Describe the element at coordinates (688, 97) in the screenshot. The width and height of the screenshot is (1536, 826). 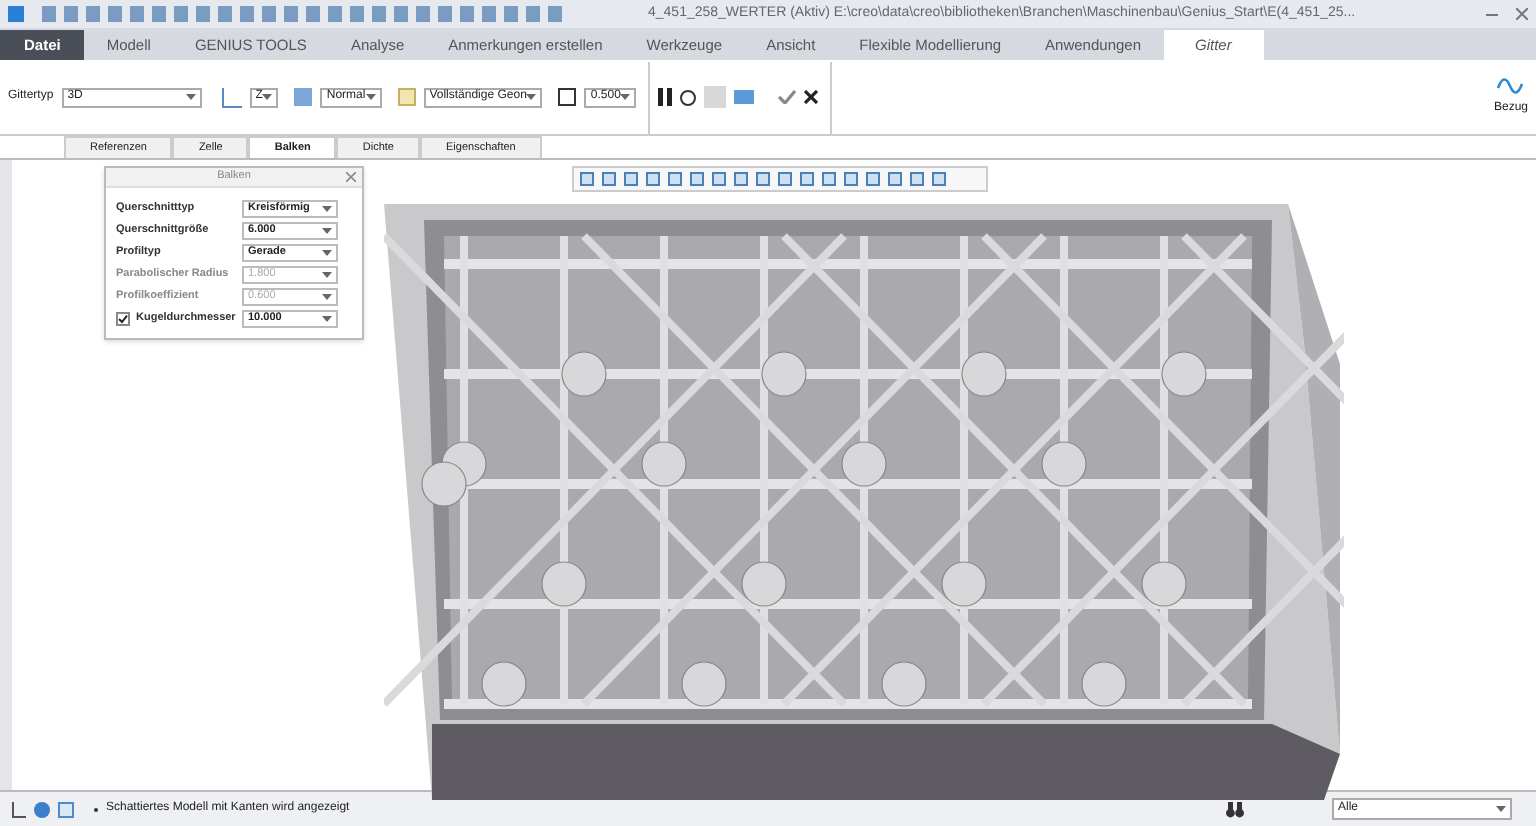
I see `stop-icon` at that location.